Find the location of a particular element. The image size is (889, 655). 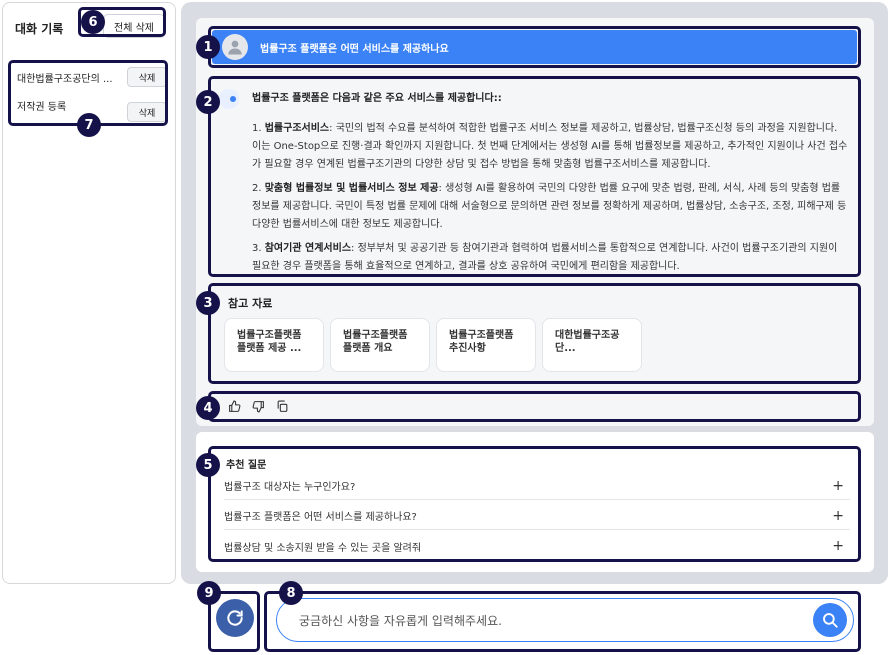

annotation-badge-8: 8 is located at coordinates (291, 593).